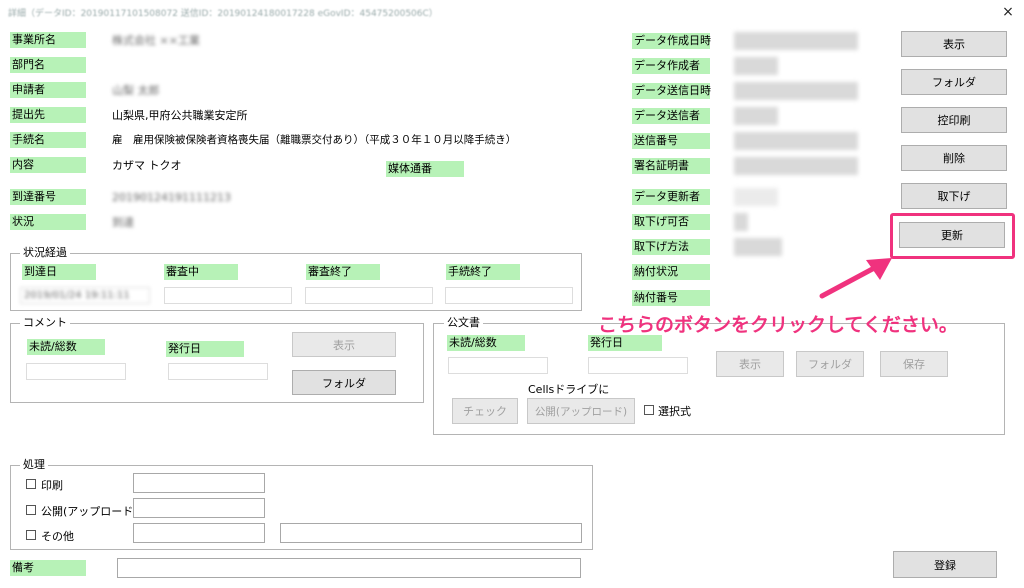  What do you see at coordinates (199, 508) in the screenshot?
I see `publish-field` at bounding box center [199, 508].